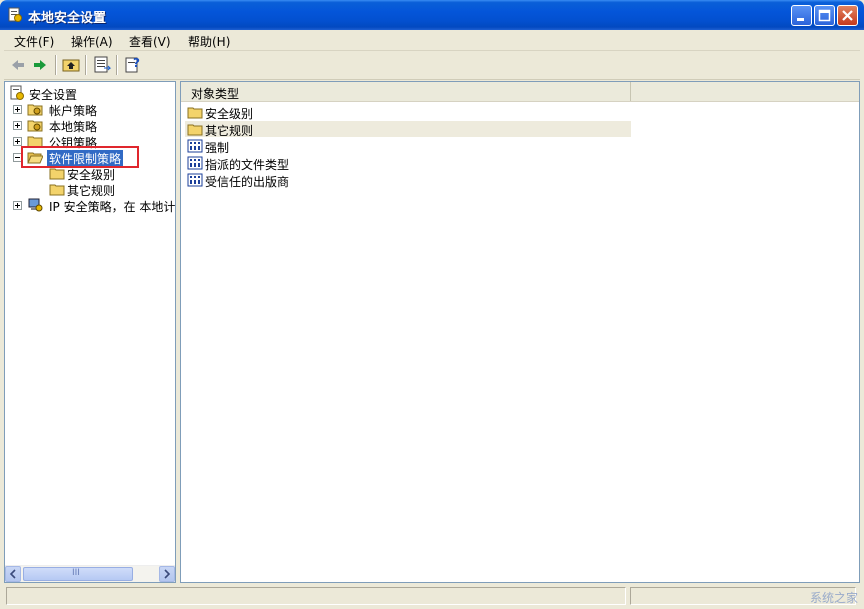 Image resolution: width=864 pixels, height=609 pixels. What do you see at coordinates (90, 189) in the screenshot?
I see `tree-item-other-rules: 其它规则` at bounding box center [90, 189].